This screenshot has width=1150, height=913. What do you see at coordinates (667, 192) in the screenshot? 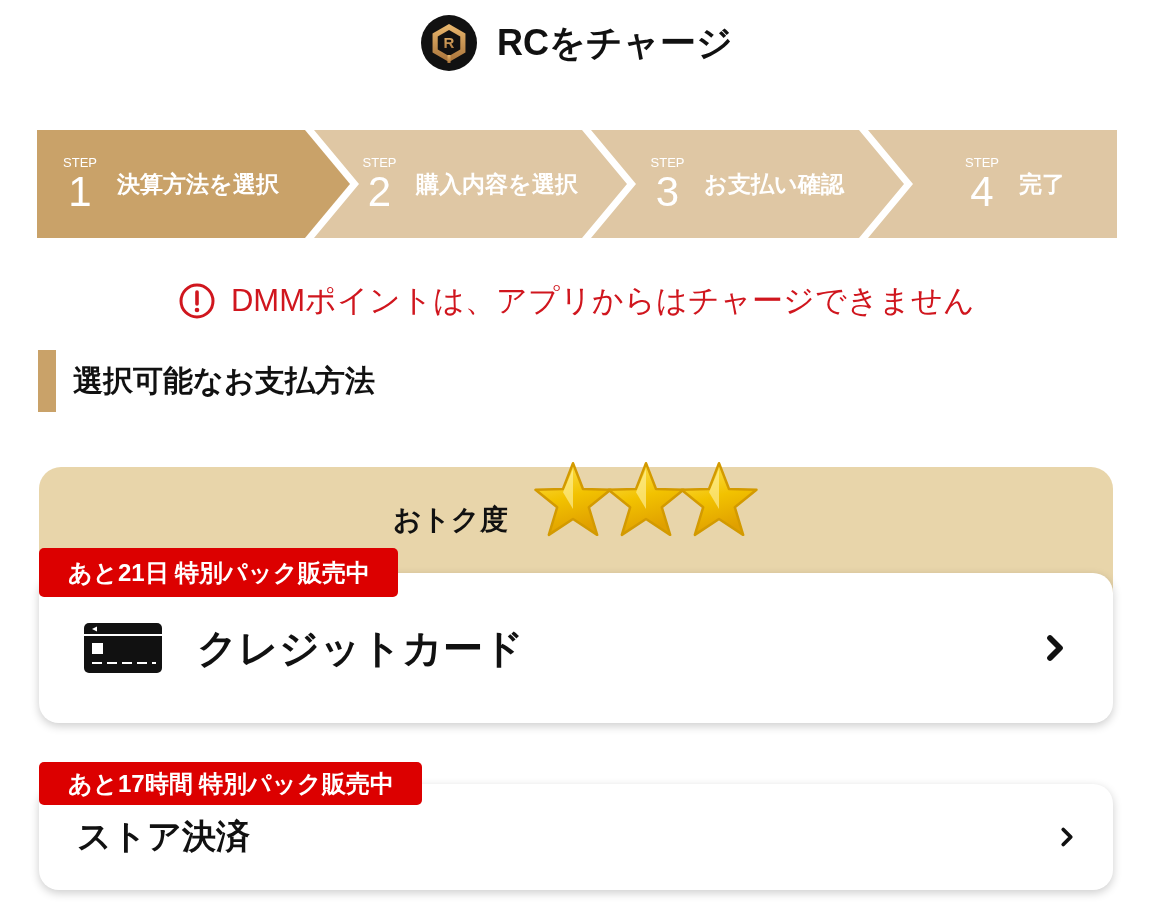
I see `step-number: 3` at bounding box center [667, 192].